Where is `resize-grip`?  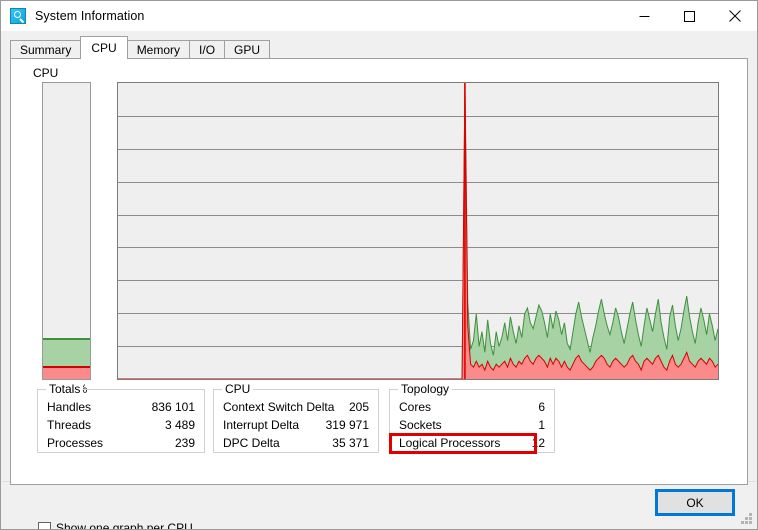
resize-grip is located at coordinates (746, 519).